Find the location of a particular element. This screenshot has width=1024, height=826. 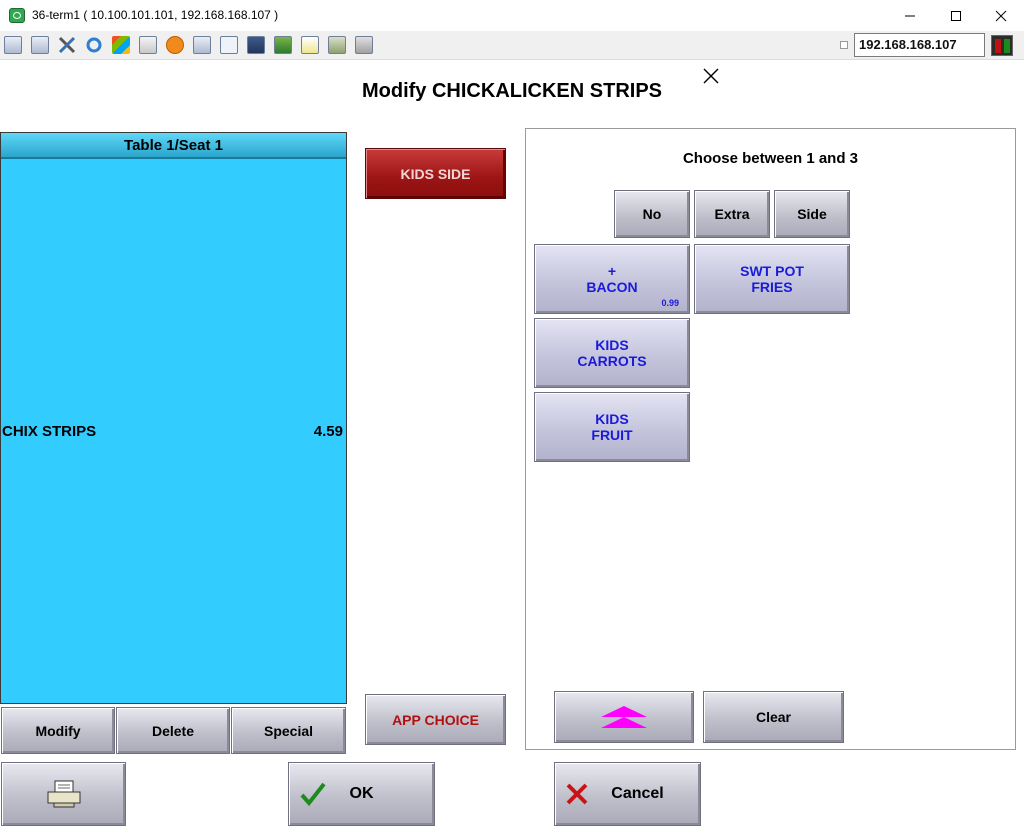

close-button is located at coordinates (1001, 15).